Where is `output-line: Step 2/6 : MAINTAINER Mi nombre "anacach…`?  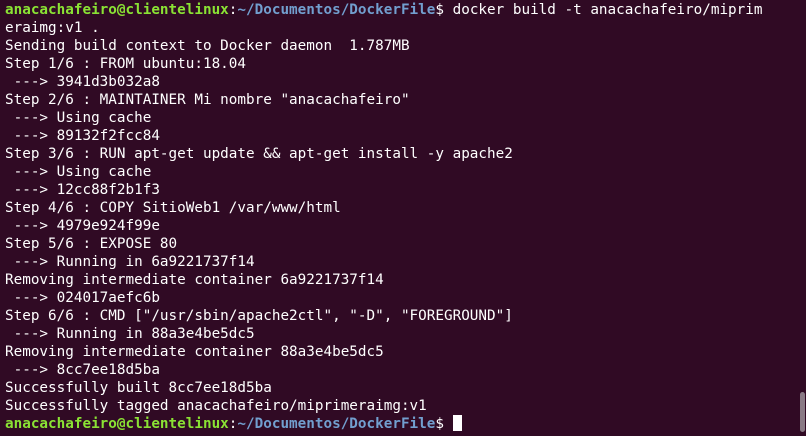
output-line: Step 2/6 : MAINTAINER Mi nombre "anacach… is located at coordinates (207, 100).